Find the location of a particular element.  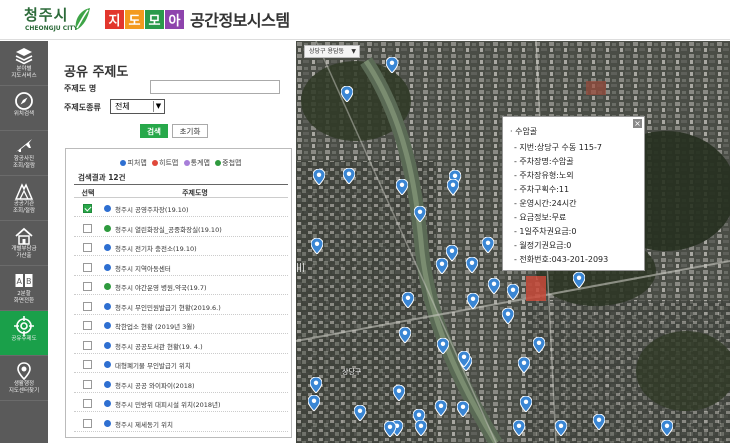

row-name: 청주시 민방위 대피시설 위치(2018년) is located at coordinates (168, 404).